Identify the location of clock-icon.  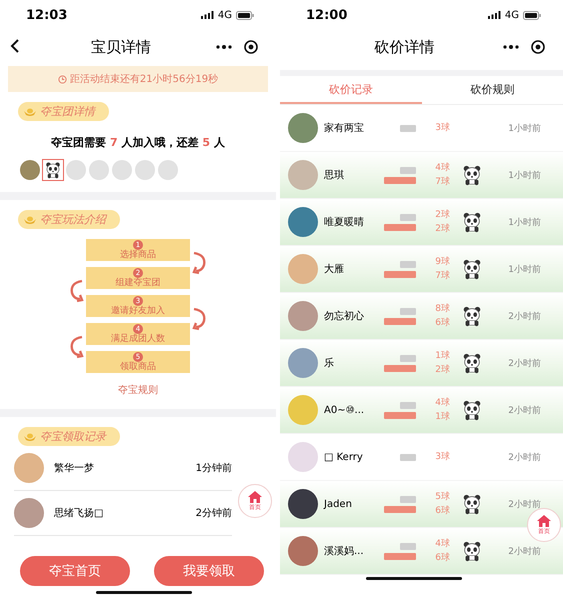
(62, 79).